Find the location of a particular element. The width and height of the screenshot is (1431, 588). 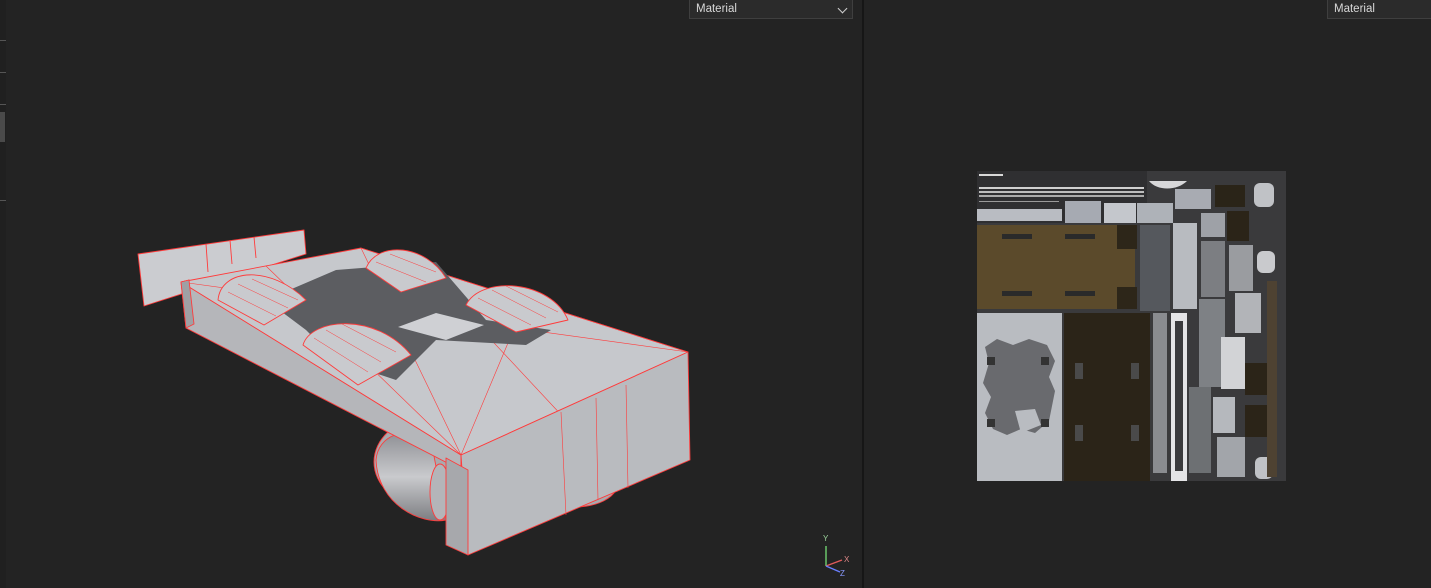

y-axis-label: Y is located at coordinates (826, 538).